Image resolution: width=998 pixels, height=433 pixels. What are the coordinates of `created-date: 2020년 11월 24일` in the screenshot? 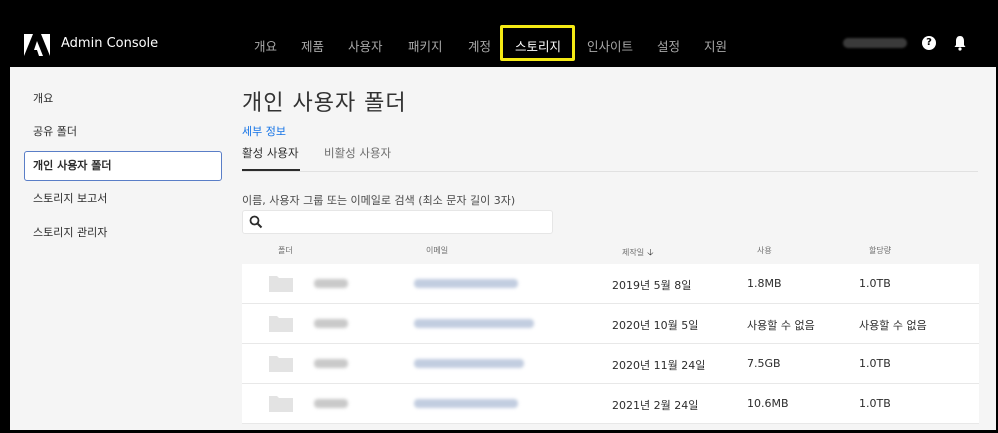 It's located at (659, 365).